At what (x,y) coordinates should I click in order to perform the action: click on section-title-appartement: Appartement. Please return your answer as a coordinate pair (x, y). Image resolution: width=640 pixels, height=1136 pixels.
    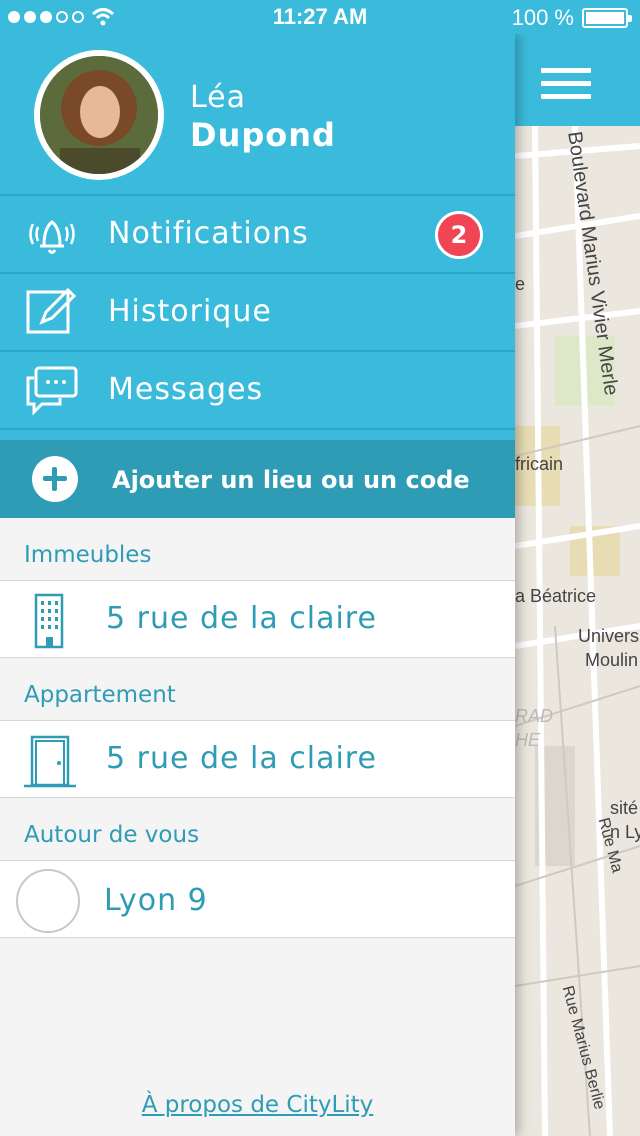
    Looking at the image, I should click on (100, 695).